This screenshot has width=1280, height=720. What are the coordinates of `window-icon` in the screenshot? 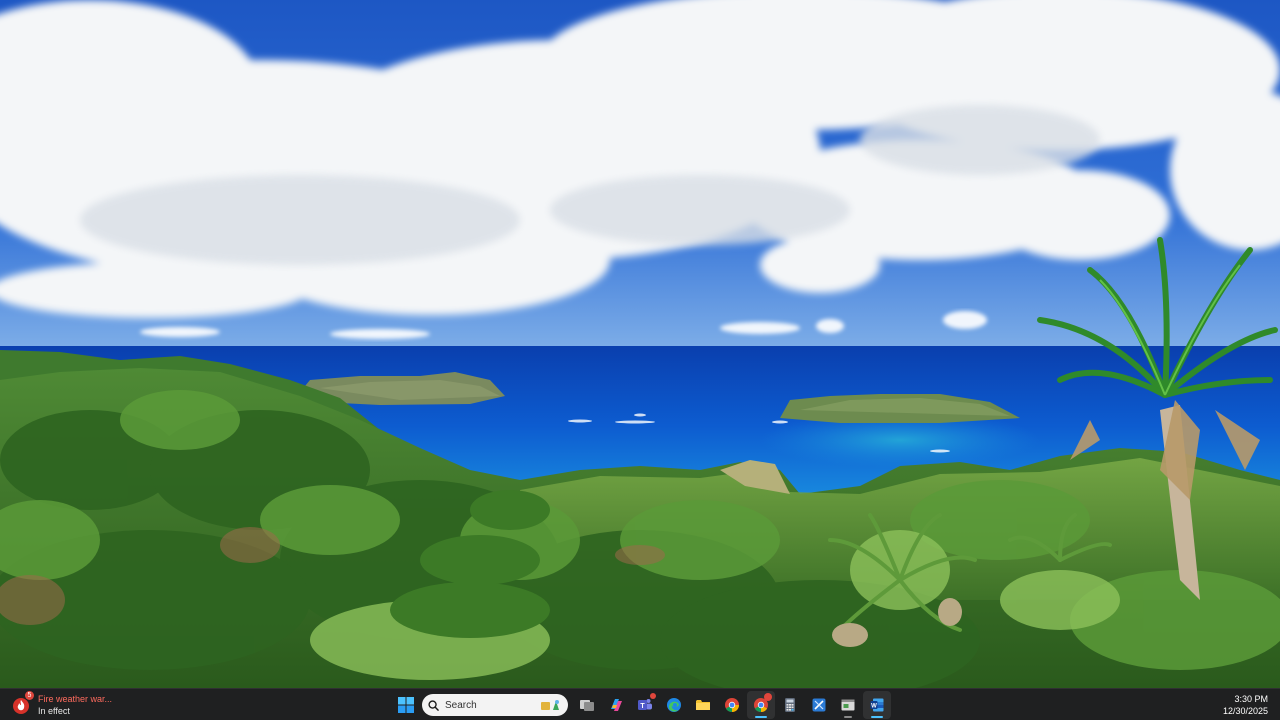 It's located at (847, 705).